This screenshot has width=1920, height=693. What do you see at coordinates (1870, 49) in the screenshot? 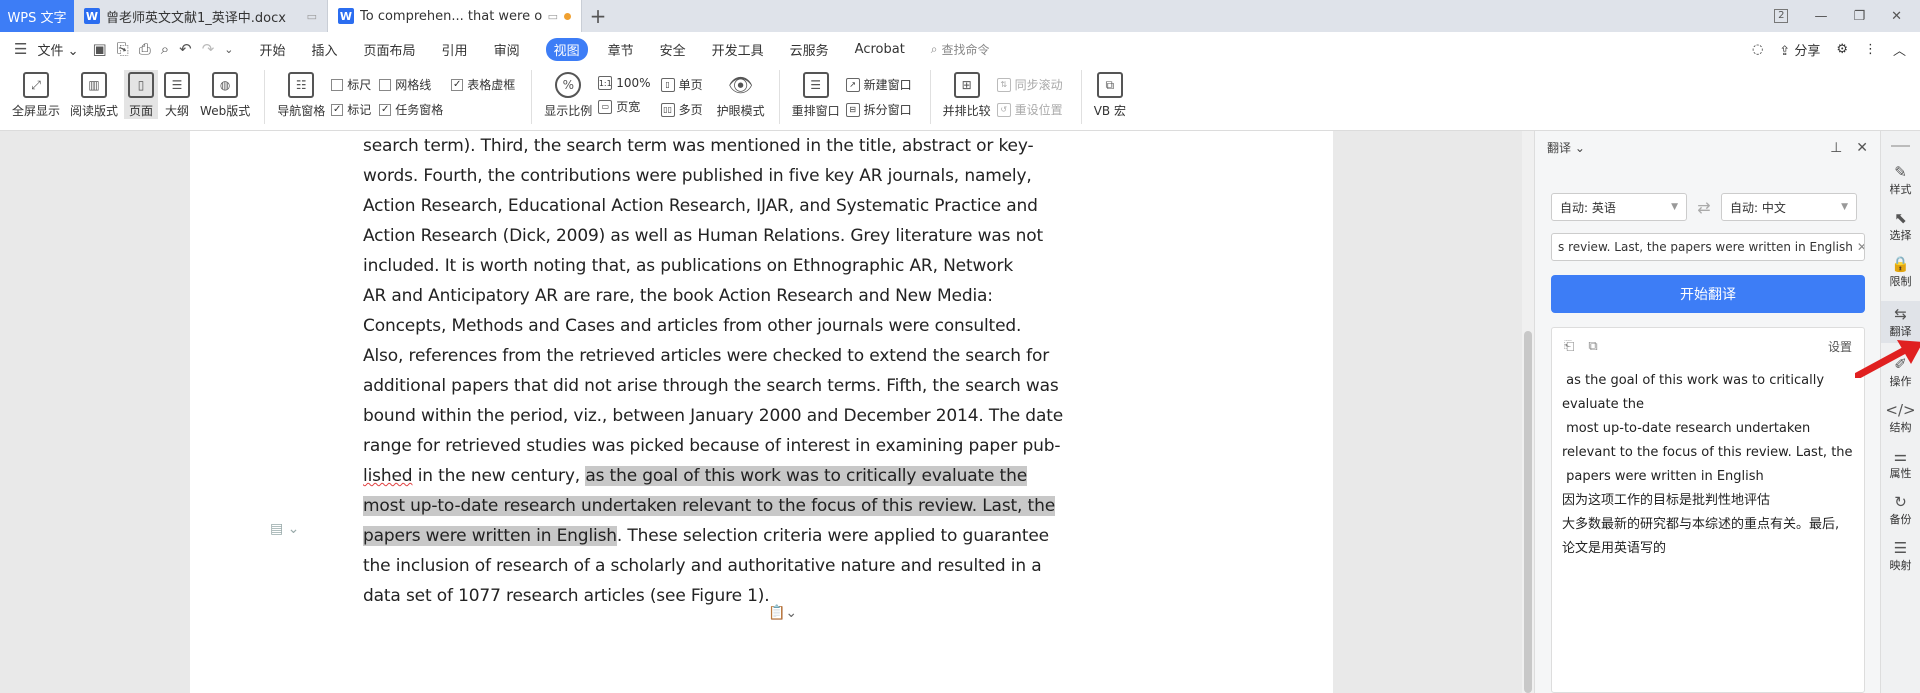
I see `more-icon: ⋮` at bounding box center [1870, 49].